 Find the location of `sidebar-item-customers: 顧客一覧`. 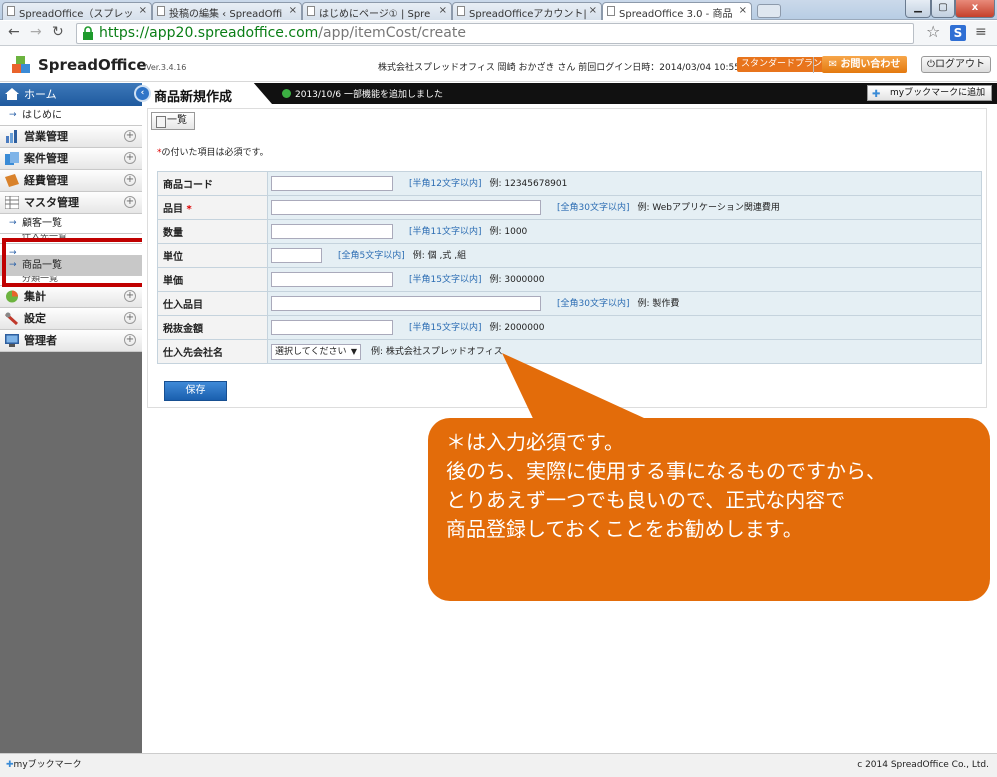

sidebar-item-customers: 顧客一覧 is located at coordinates (71, 224).